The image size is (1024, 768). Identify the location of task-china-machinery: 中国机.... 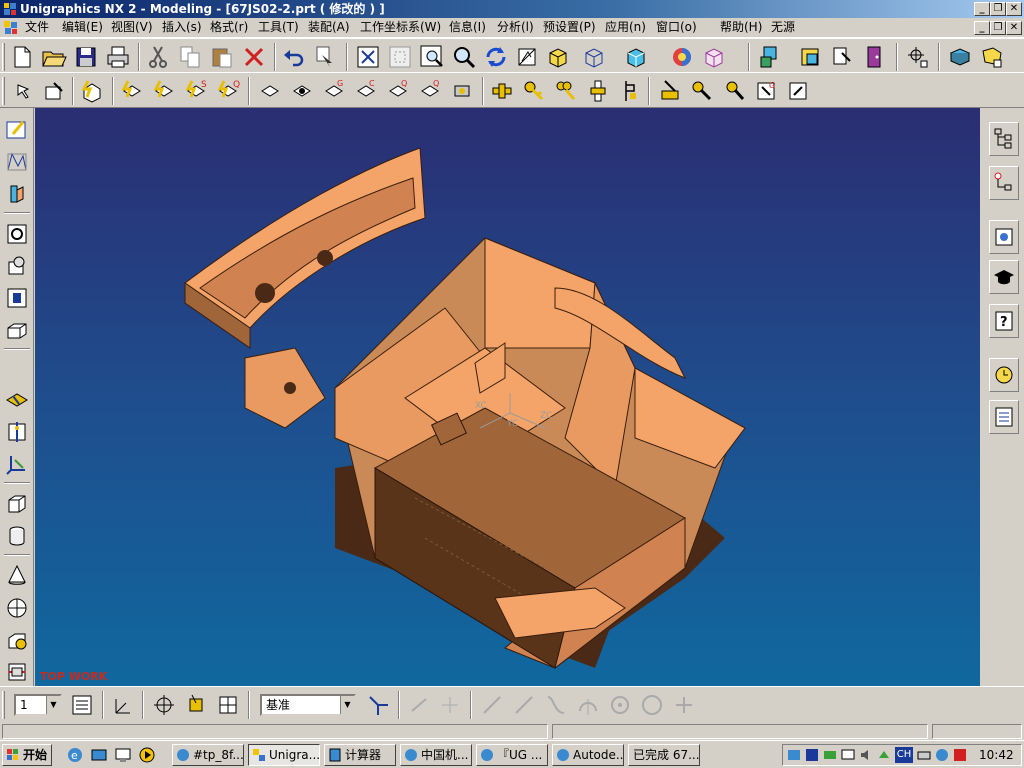
(436, 755).